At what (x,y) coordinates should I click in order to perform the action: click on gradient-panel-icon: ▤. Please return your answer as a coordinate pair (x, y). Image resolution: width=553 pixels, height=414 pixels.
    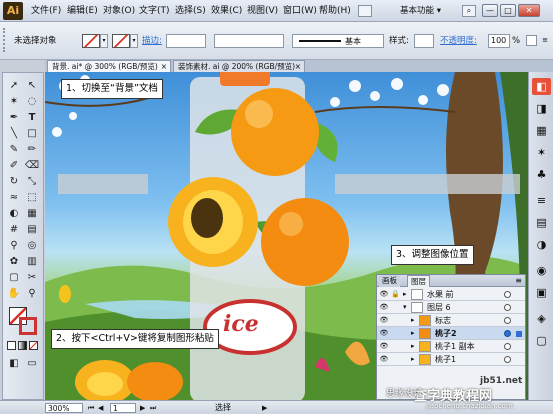
    Looking at the image, I should click on (541, 222).